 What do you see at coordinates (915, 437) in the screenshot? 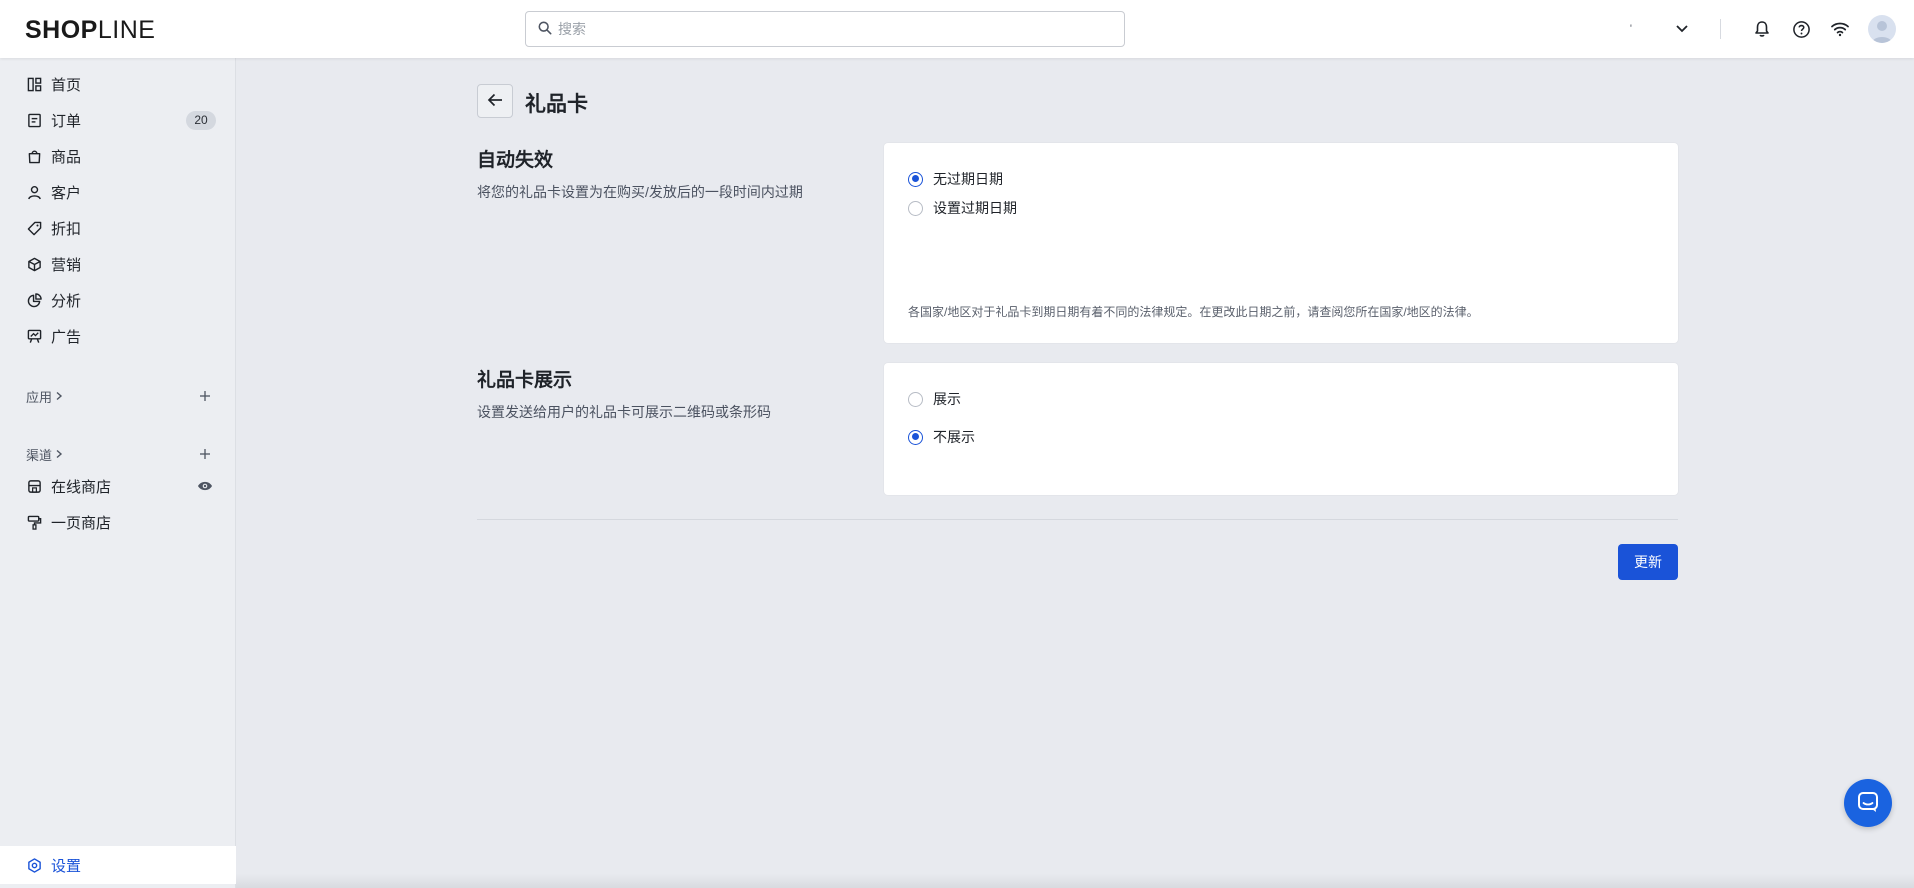
I see `hide-code-radio` at bounding box center [915, 437].